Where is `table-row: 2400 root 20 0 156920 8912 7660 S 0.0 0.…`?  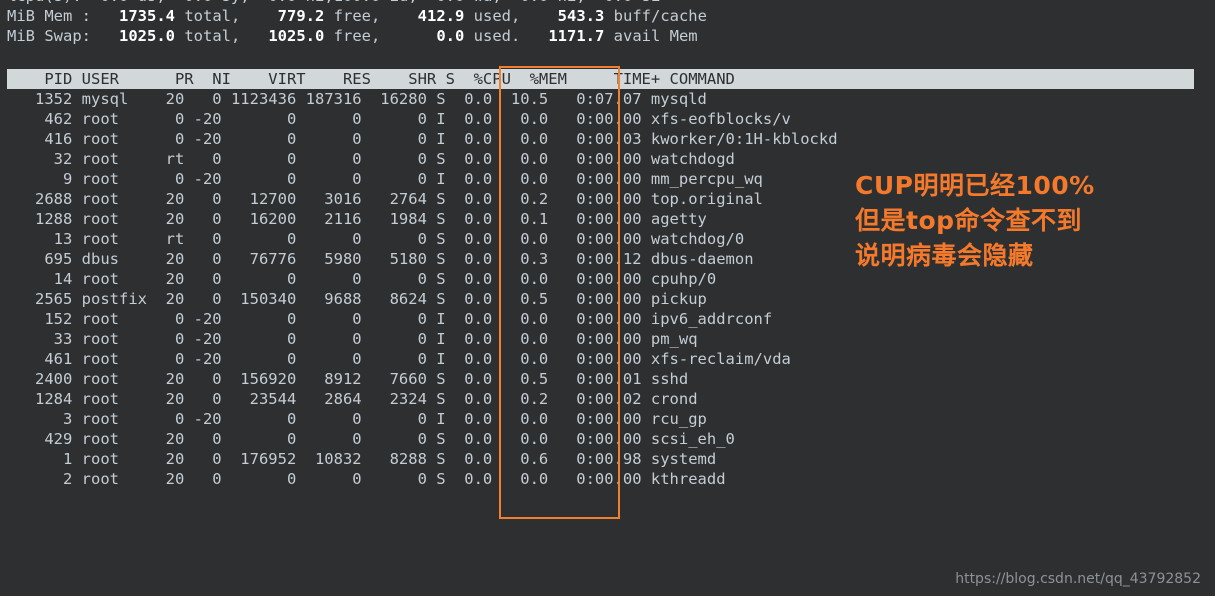 table-row: 2400 root 20 0 156920 8912 7660 S 0.0 0.… is located at coordinates (348, 379).